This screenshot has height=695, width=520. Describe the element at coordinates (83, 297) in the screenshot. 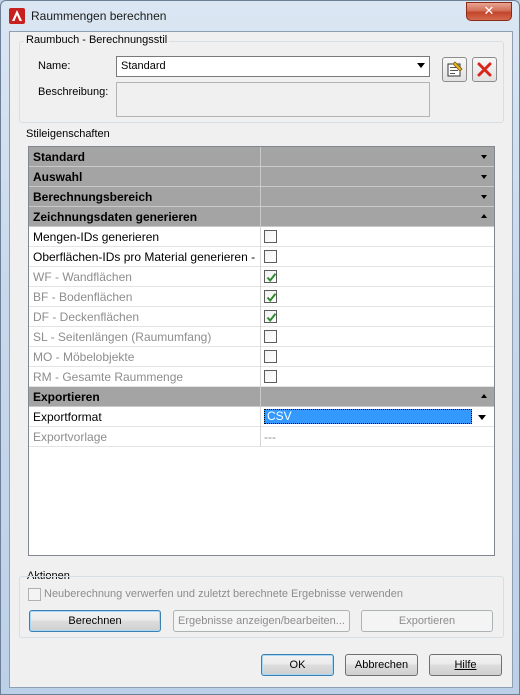

I see `property-label: BF - Bodenflächen` at that location.